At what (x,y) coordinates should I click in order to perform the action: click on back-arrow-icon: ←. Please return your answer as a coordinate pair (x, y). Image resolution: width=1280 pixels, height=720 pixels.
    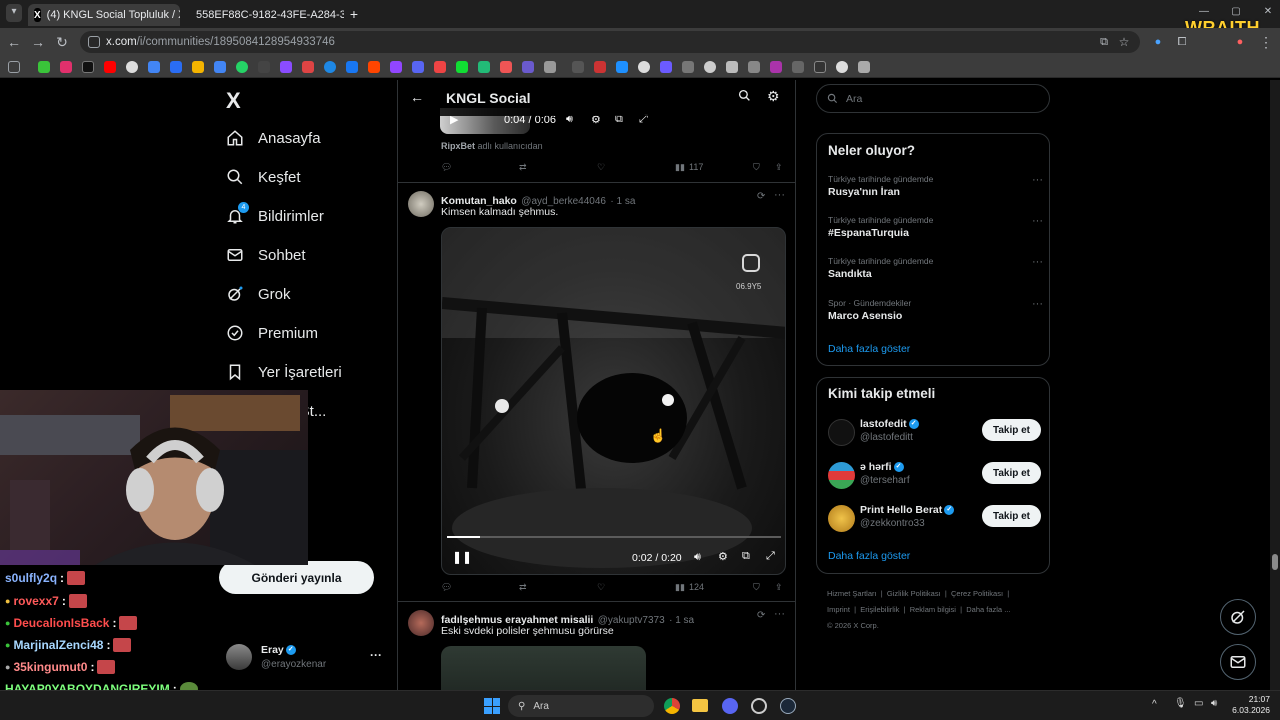
    Looking at the image, I should click on (417, 97).